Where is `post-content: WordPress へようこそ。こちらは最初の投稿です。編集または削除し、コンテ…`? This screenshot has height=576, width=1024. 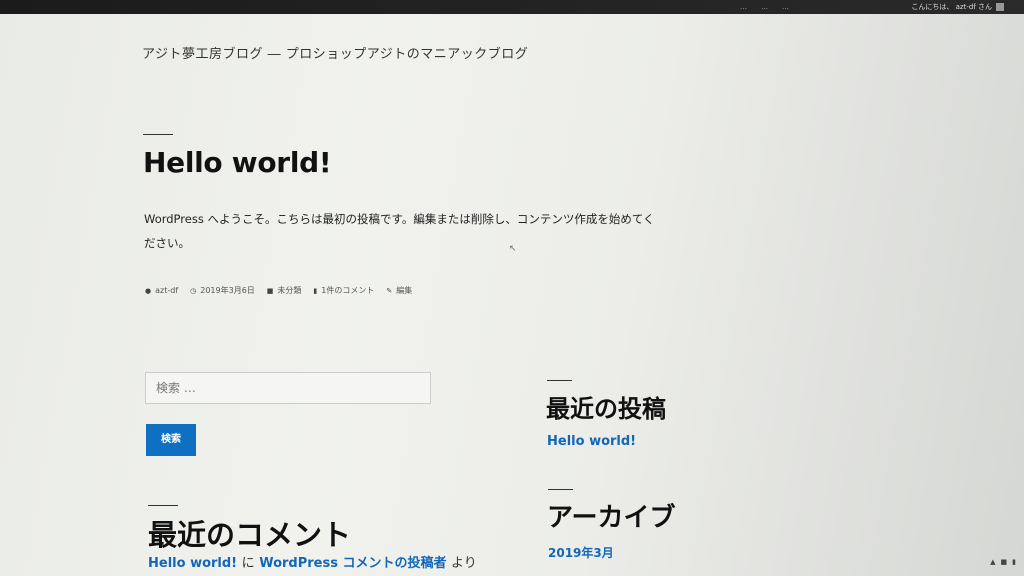
post-content: WordPress へようこそ。こちらは最初の投稿です。編集または削除し、コンテ… is located at coordinates (399, 231).